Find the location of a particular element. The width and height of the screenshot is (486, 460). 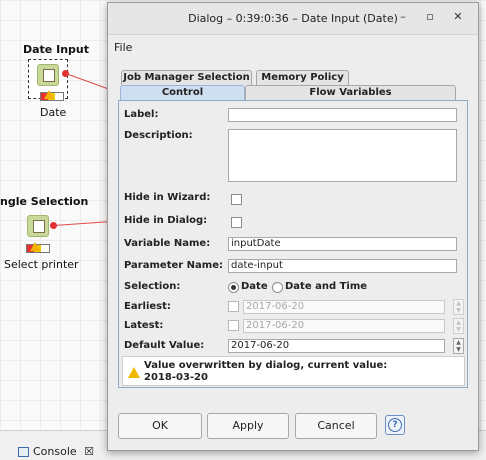

node-title-single-selection: ngle Selection is located at coordinates (44, 201).